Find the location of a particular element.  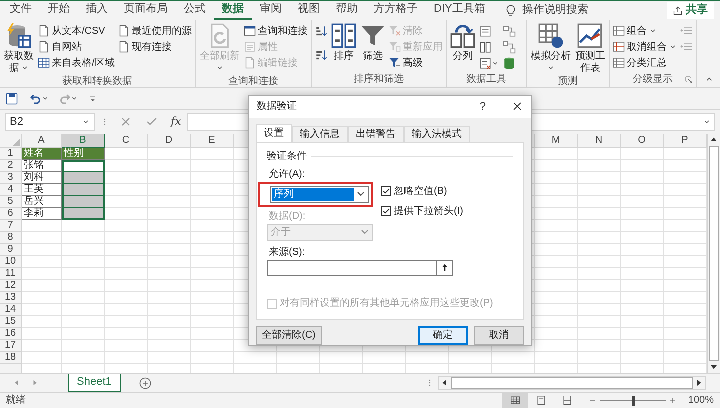

tell-me-search: 操作说明搜索 is located at coordinates (546, 10).